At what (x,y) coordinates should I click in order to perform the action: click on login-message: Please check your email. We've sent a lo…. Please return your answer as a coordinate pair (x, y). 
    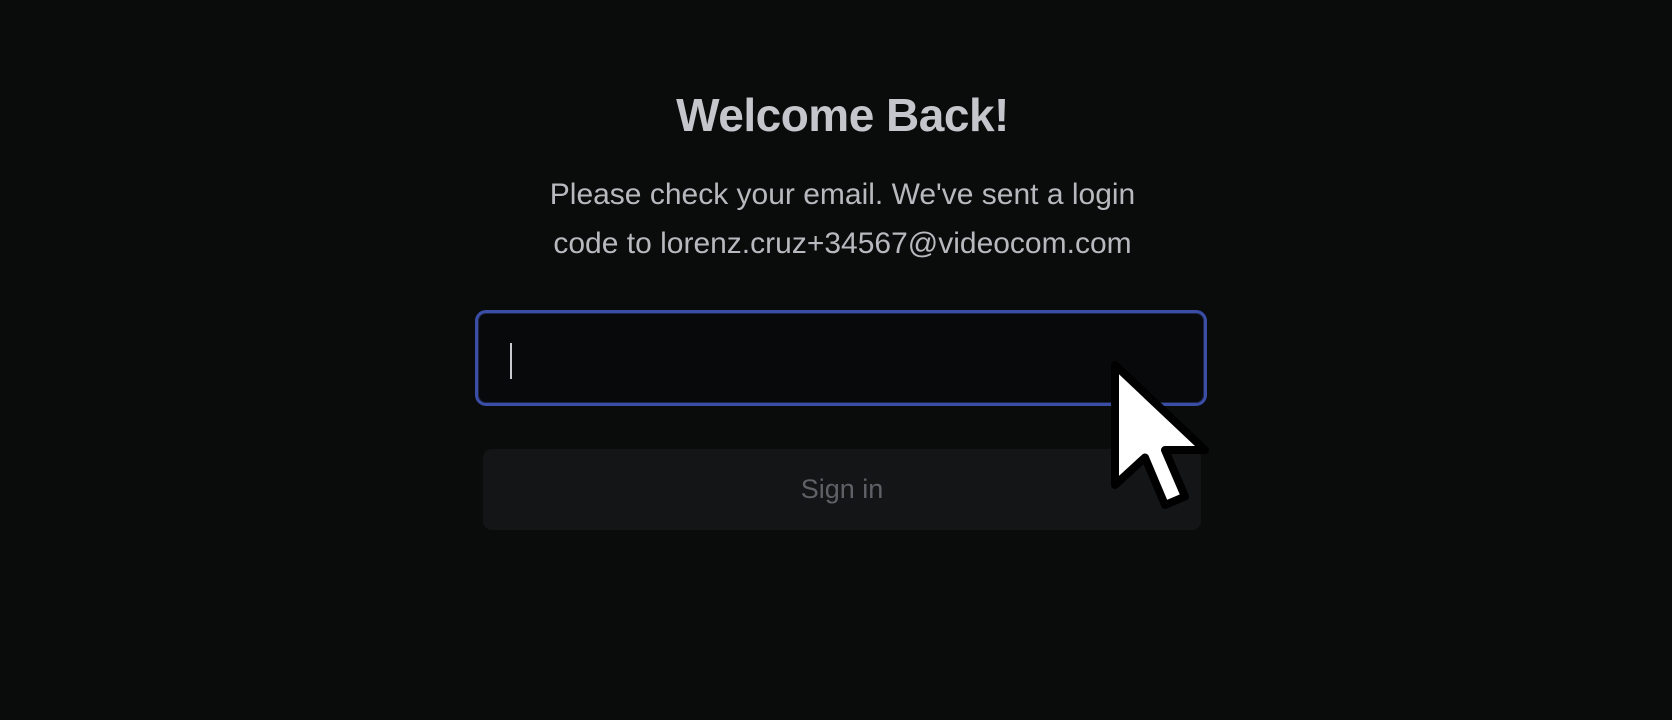
    Looking at the image, I should click on (836, 219).